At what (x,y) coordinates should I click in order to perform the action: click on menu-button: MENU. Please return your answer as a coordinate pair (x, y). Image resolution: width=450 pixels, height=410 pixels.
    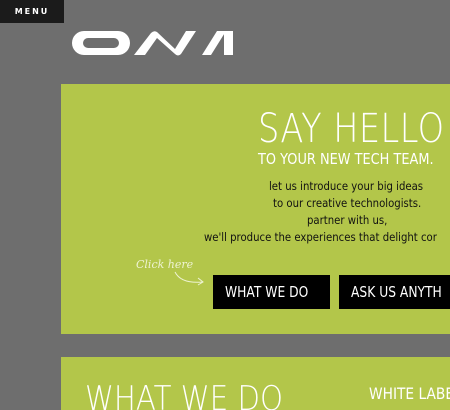
    Looking at the image, I should click on (32, 11).